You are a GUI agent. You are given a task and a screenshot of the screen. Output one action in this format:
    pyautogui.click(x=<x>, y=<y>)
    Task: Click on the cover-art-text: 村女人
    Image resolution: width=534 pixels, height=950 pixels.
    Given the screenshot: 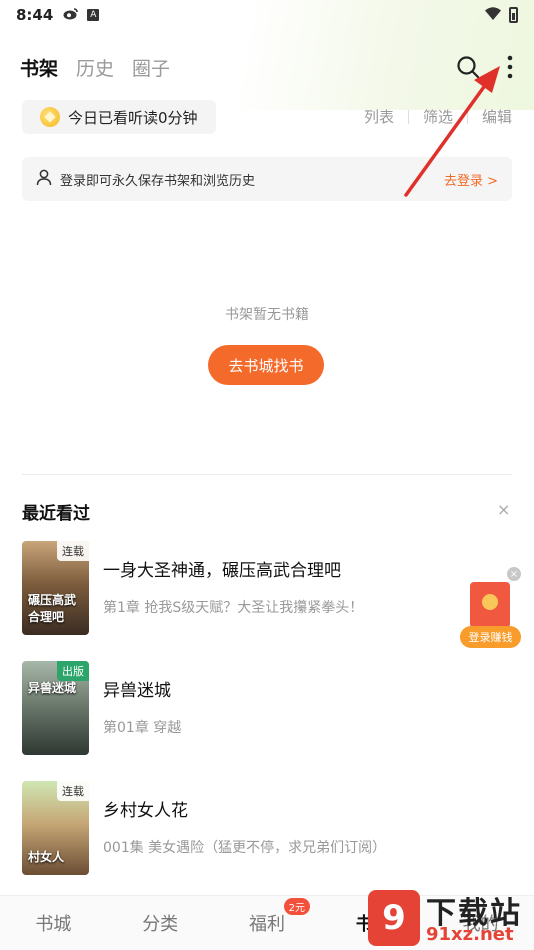 What is the action you would take?
    pyautogui.click(x=46, y=857)
    